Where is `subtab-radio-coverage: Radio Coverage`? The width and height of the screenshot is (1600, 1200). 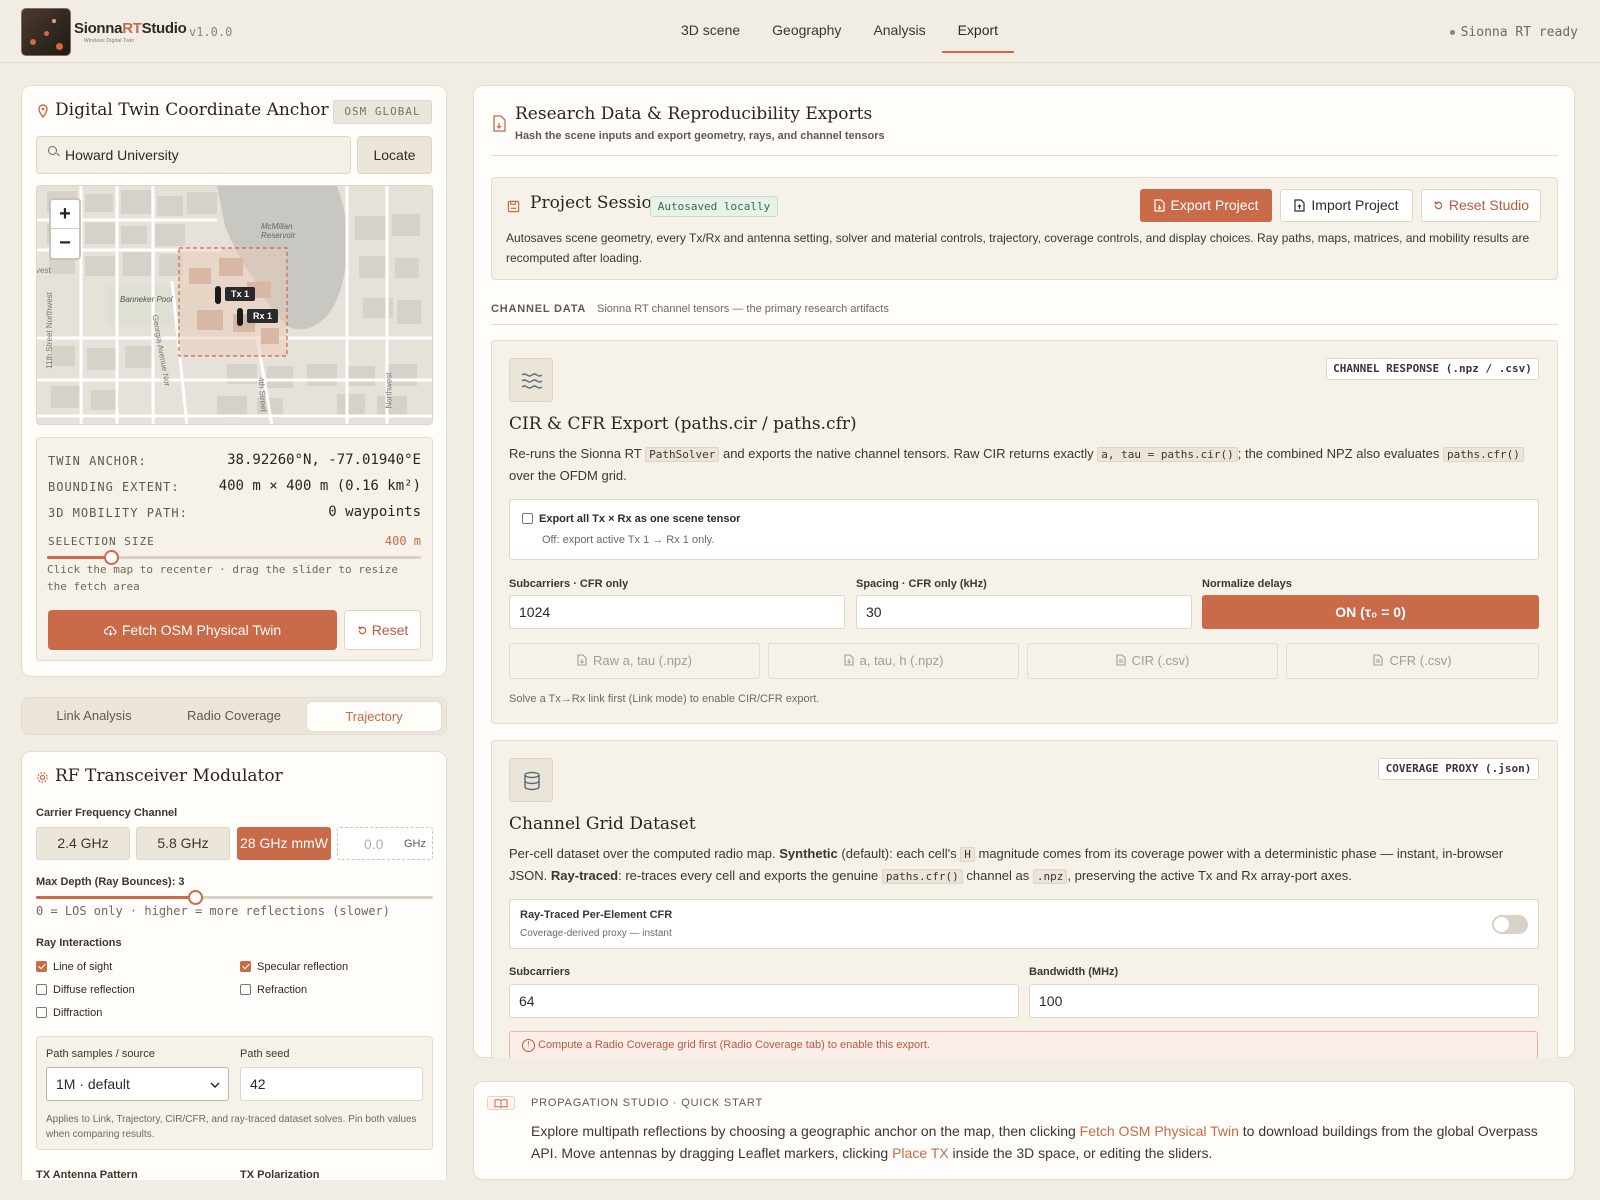 subtab-radio-coverage: Radio Coverage is located at coordinates (234, 716).